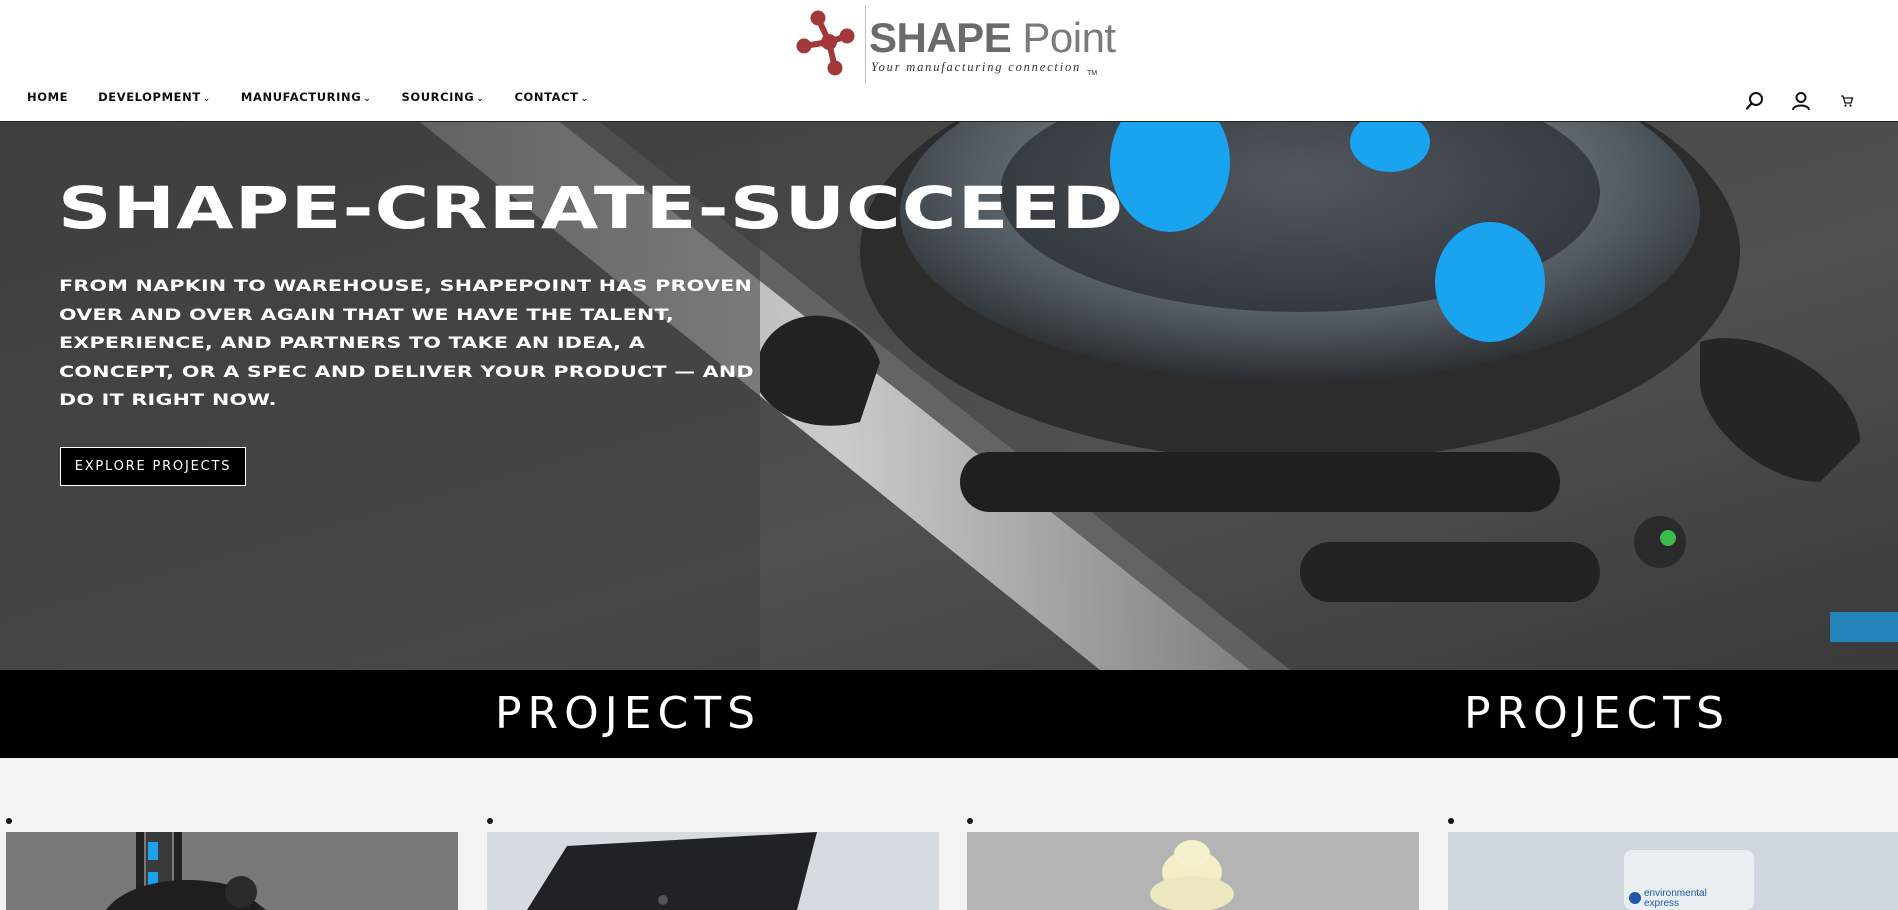  I want to click on nav-item-development: DEVELOPMENT ⌄, so click(154, 97).